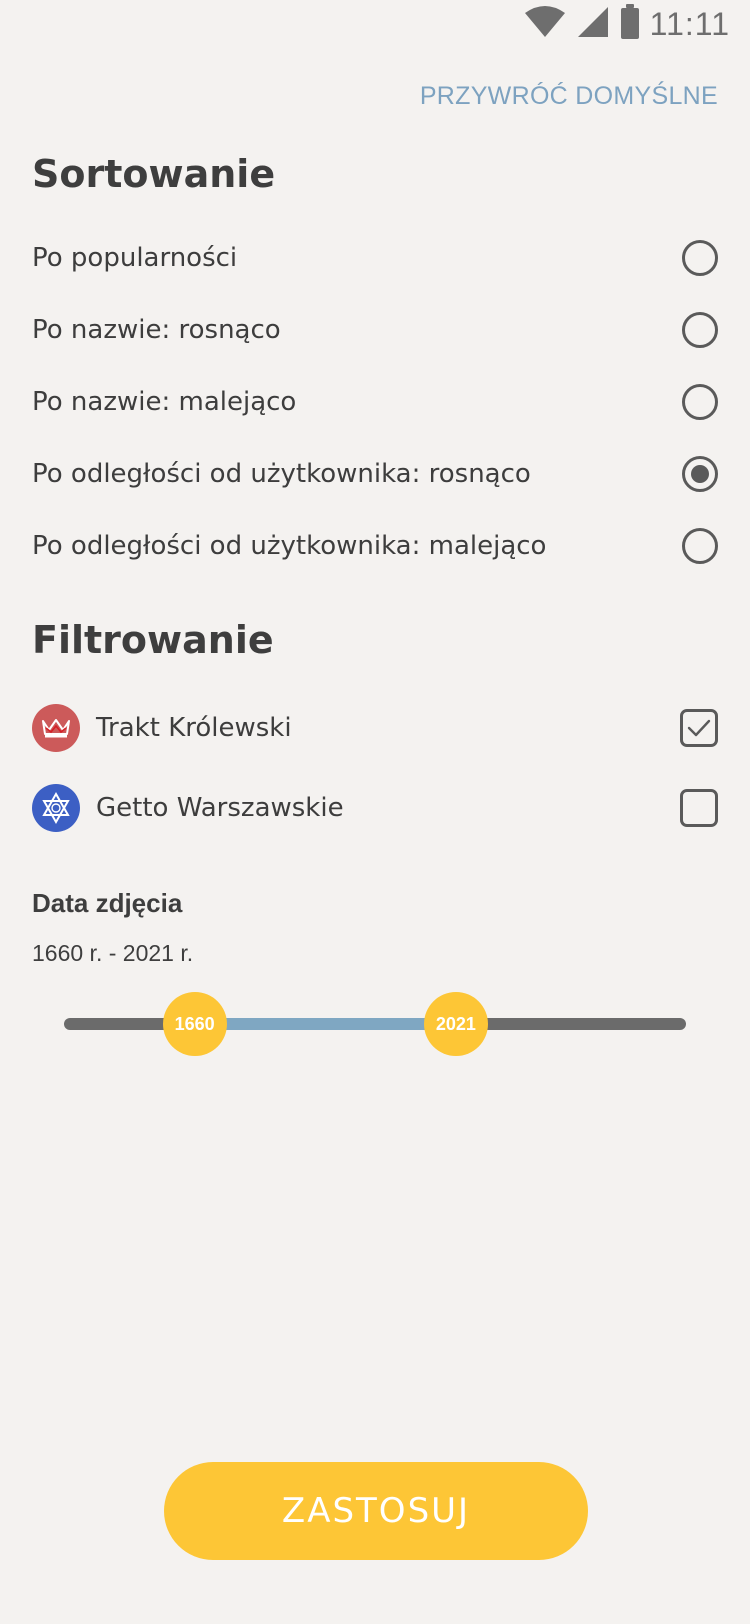 Image resolution: width=750 pixels, height=1624 pixels. What do you see at coordinates (689, 23) in the screenshot?
I see `status-time: 11:11` at bounding box center [689, 23].